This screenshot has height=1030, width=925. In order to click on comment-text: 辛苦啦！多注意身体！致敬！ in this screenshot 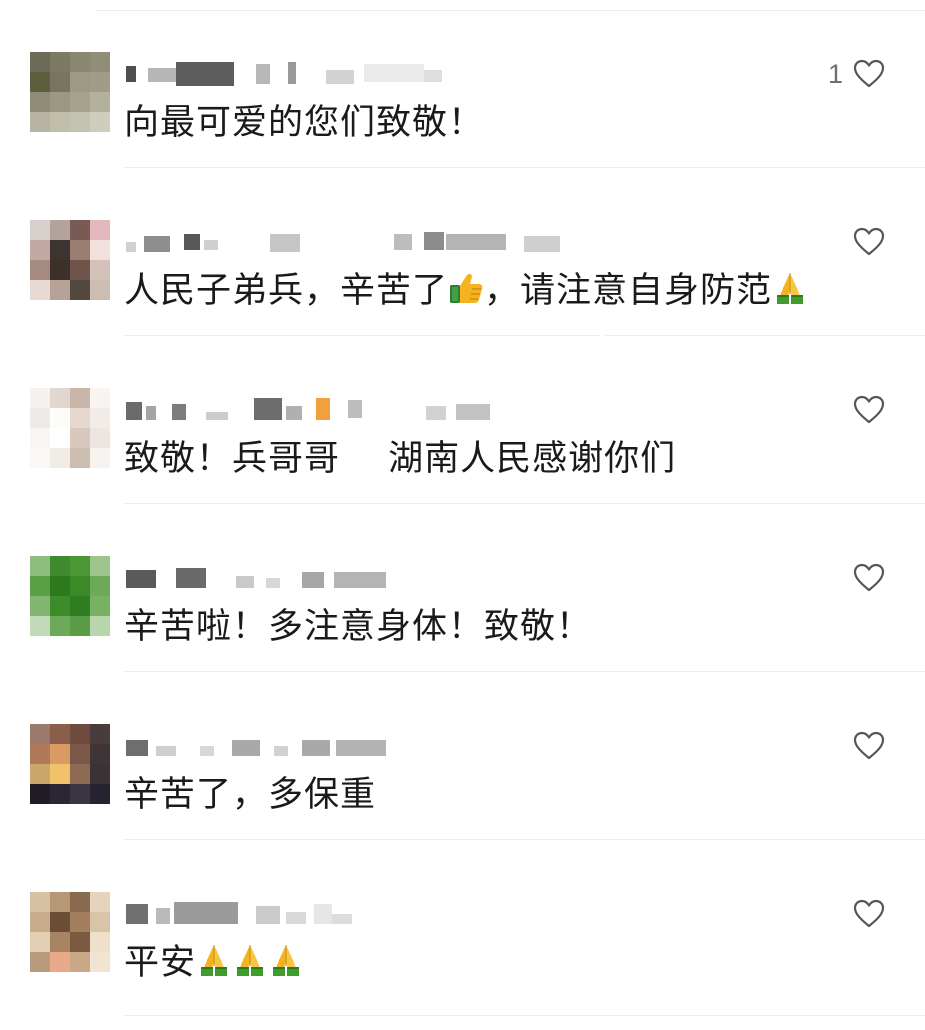, I will do `click(358, 627)`.